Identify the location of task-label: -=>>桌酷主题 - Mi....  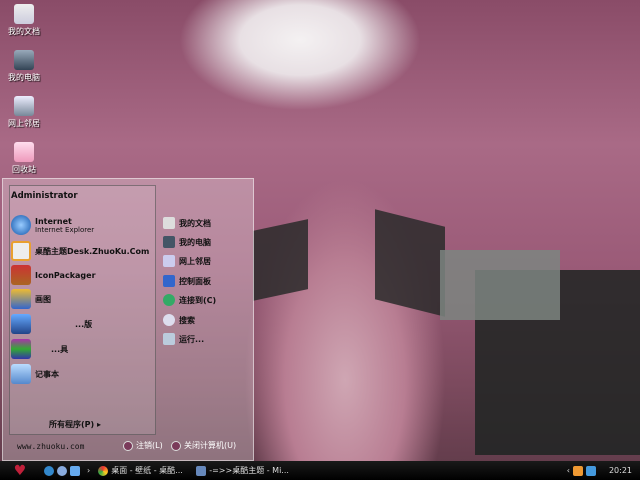
(249, 470).